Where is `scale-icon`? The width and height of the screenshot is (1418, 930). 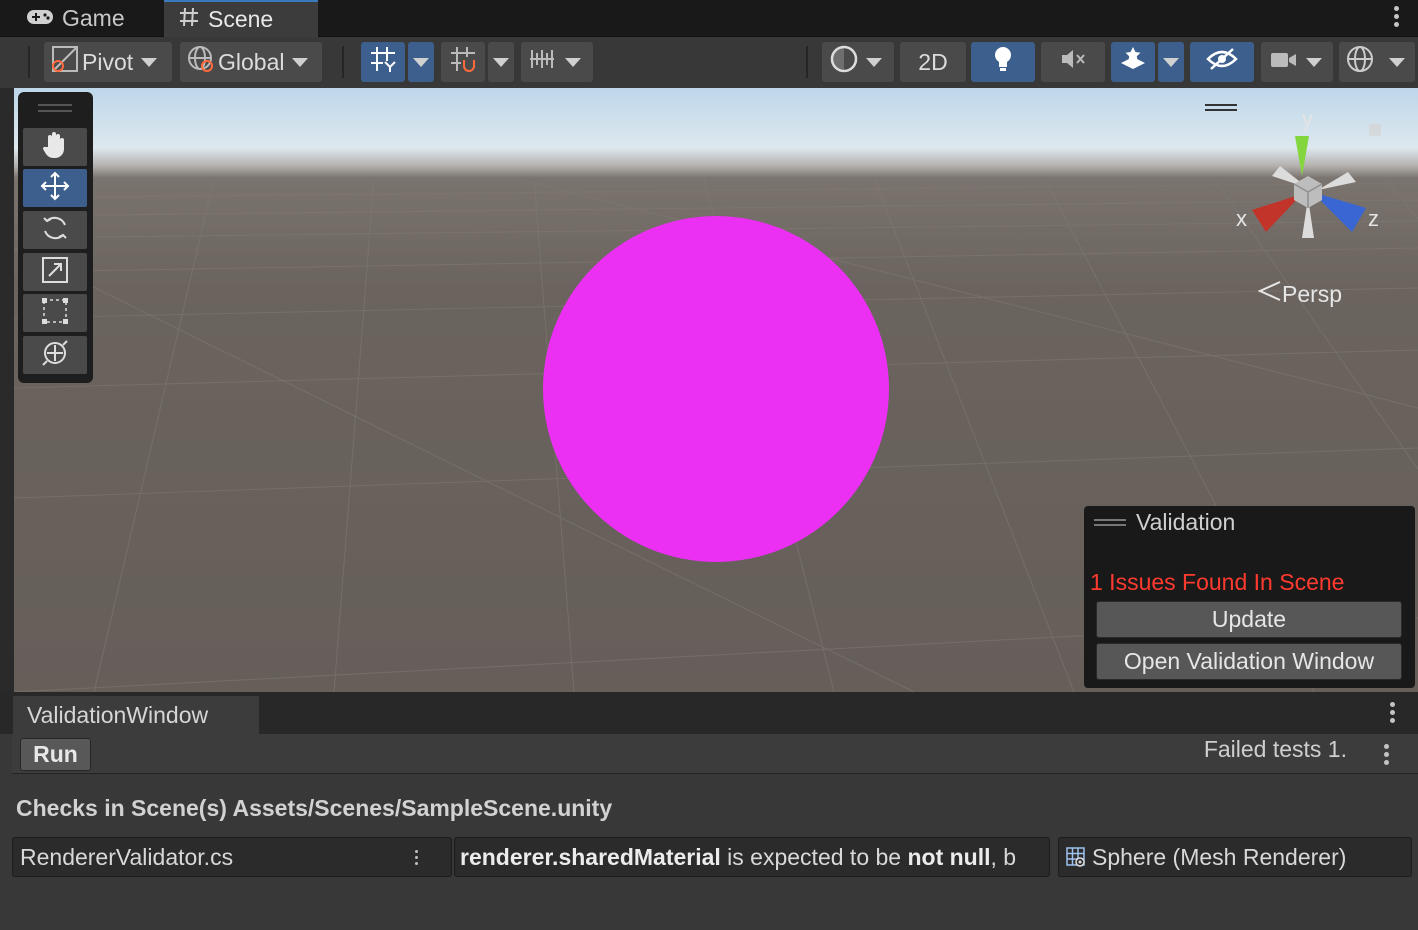 scale-icon is located at coordinates (55, 272).